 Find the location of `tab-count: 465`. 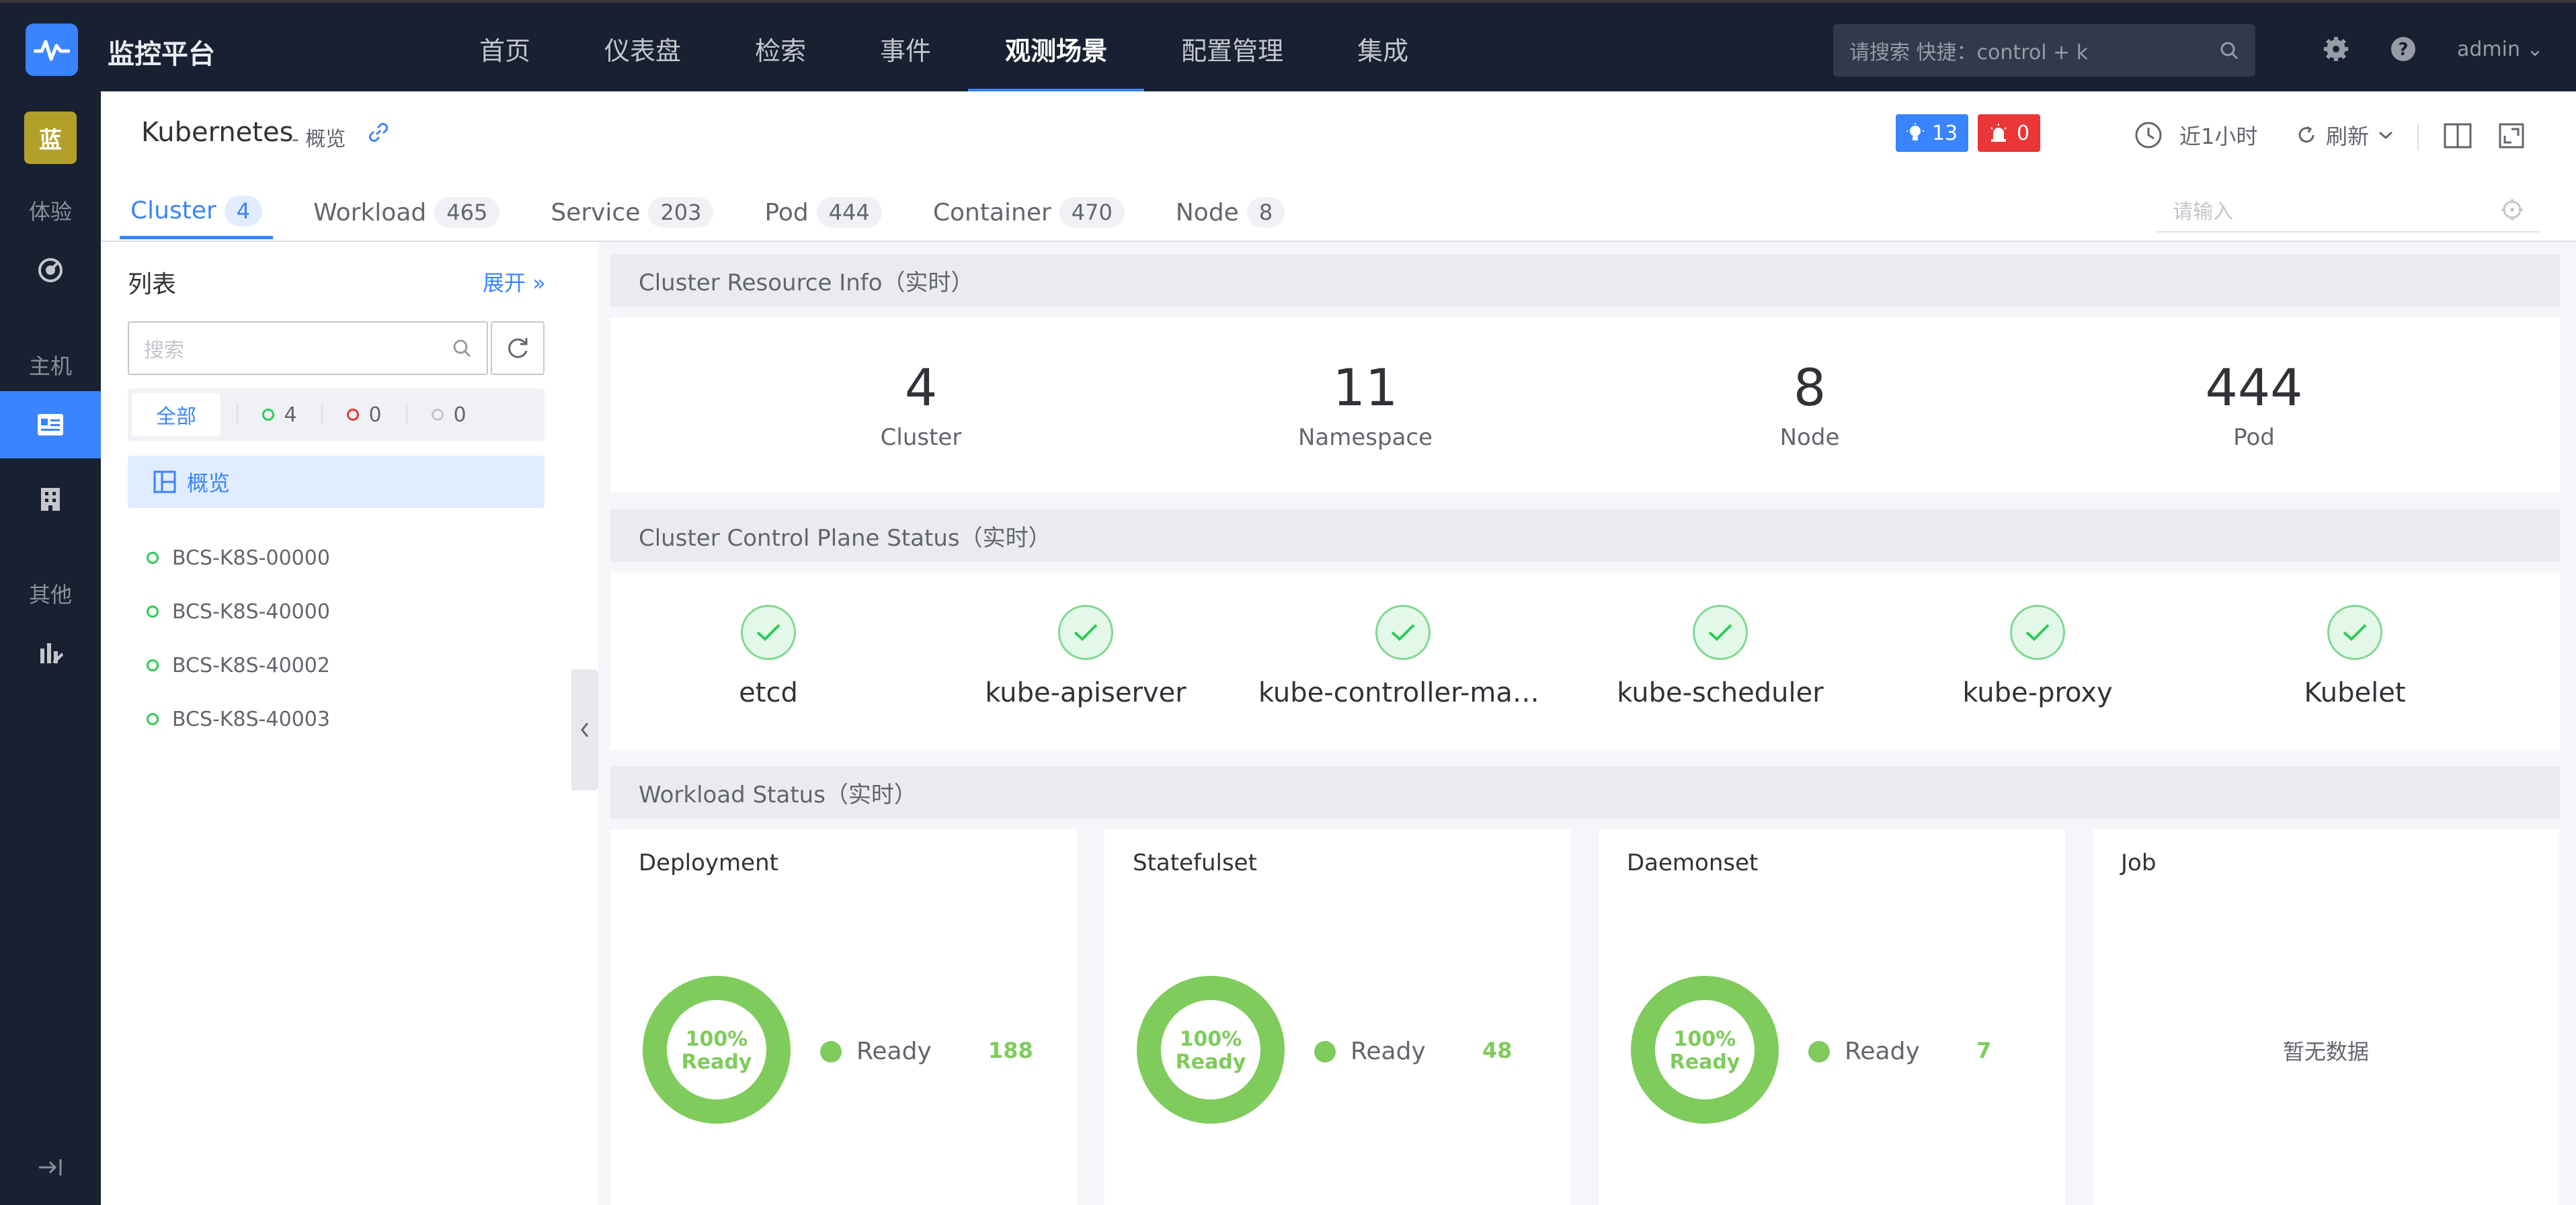

tab-count: 465 is located at coordinates (467, 213).